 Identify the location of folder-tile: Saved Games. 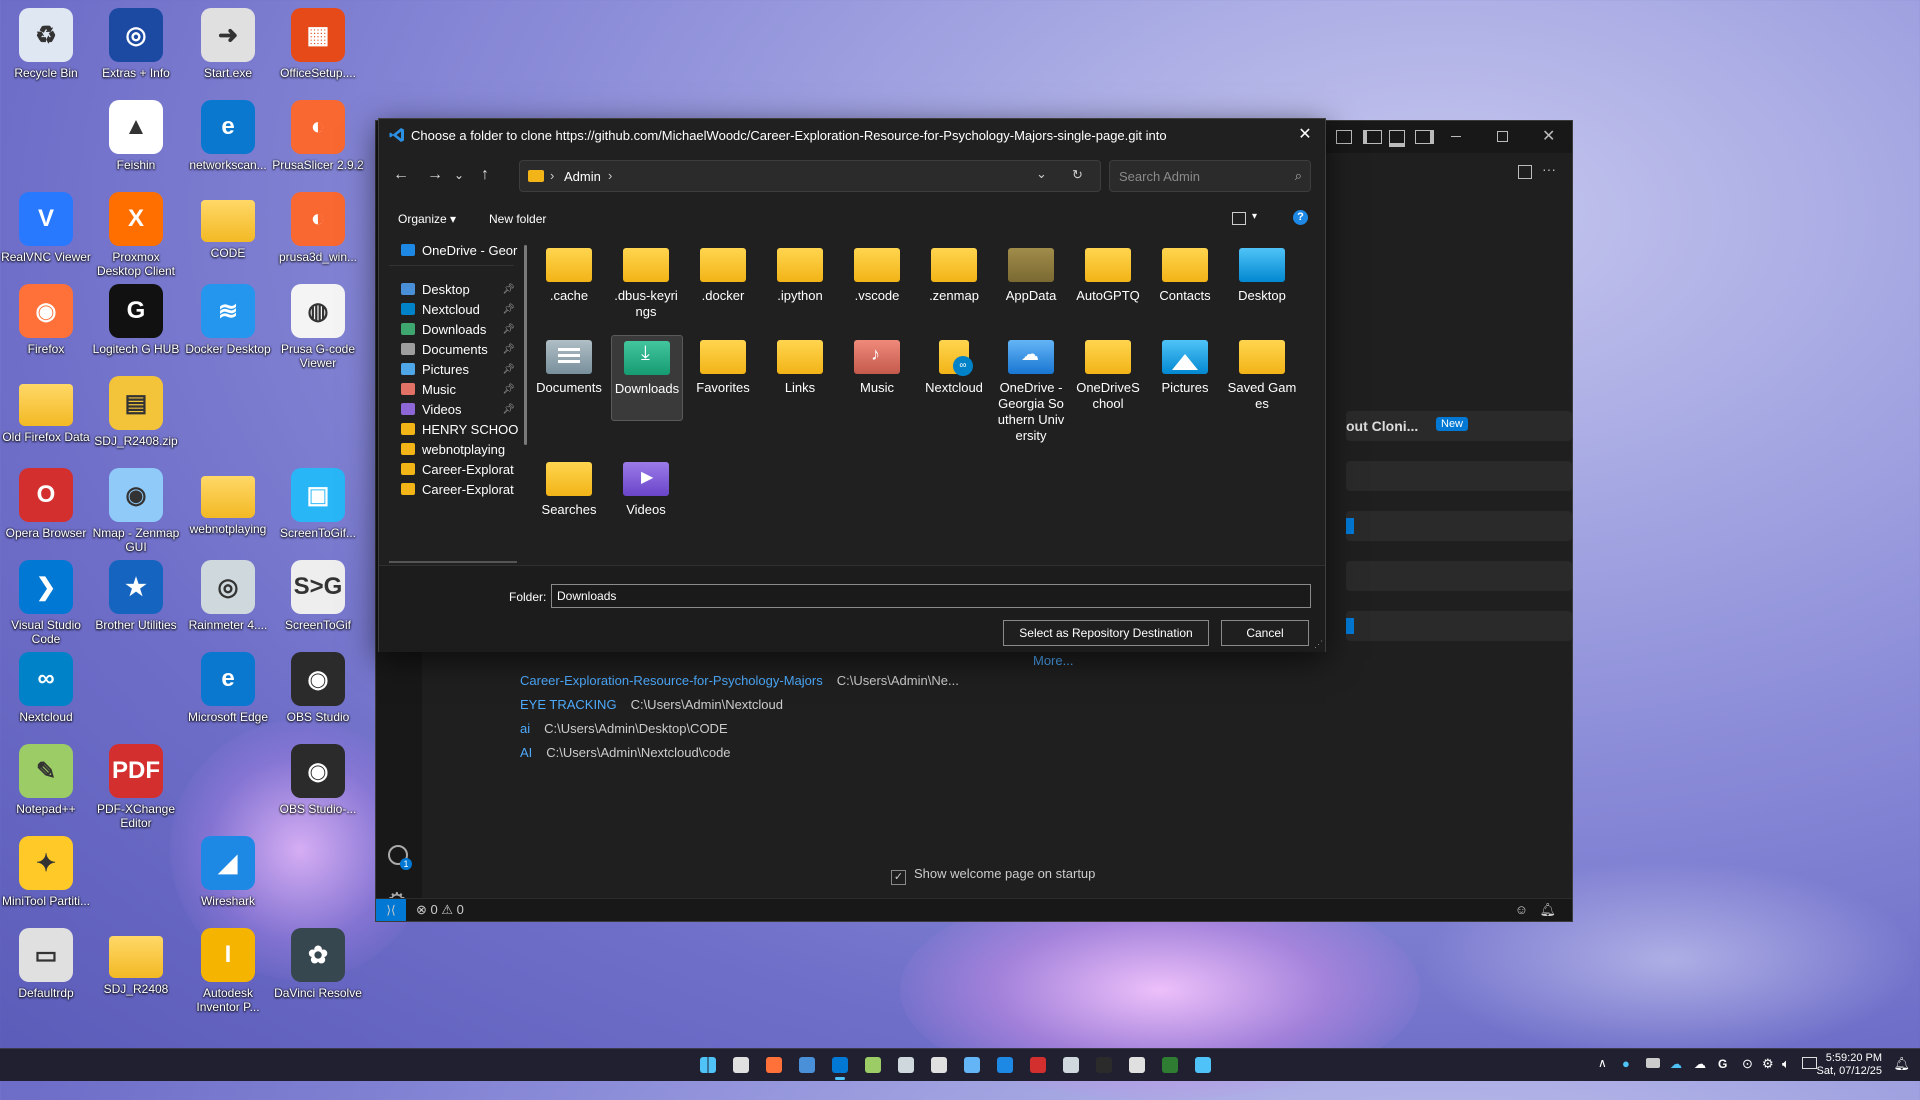
(1262, 373).